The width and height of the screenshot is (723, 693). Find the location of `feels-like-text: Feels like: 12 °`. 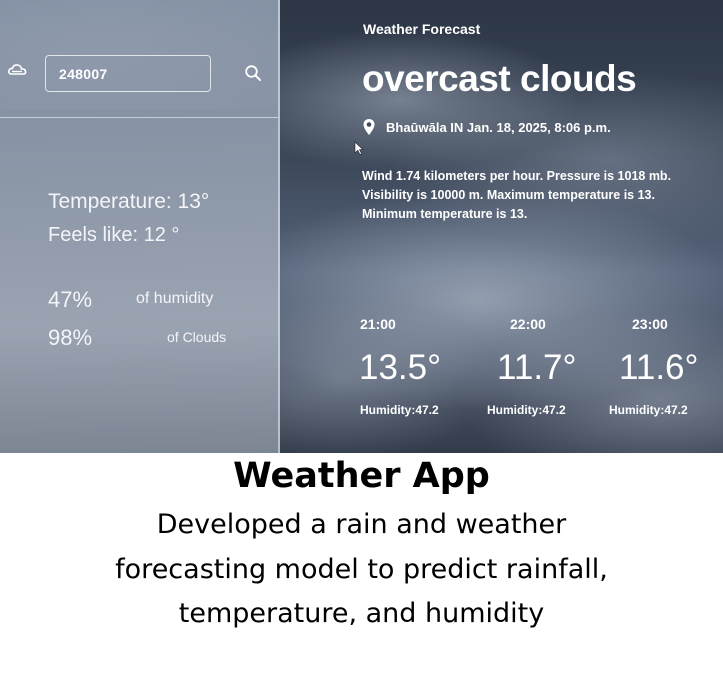

feels-like-text: Feels like: 12 ° is located at coordinates (114, 235).